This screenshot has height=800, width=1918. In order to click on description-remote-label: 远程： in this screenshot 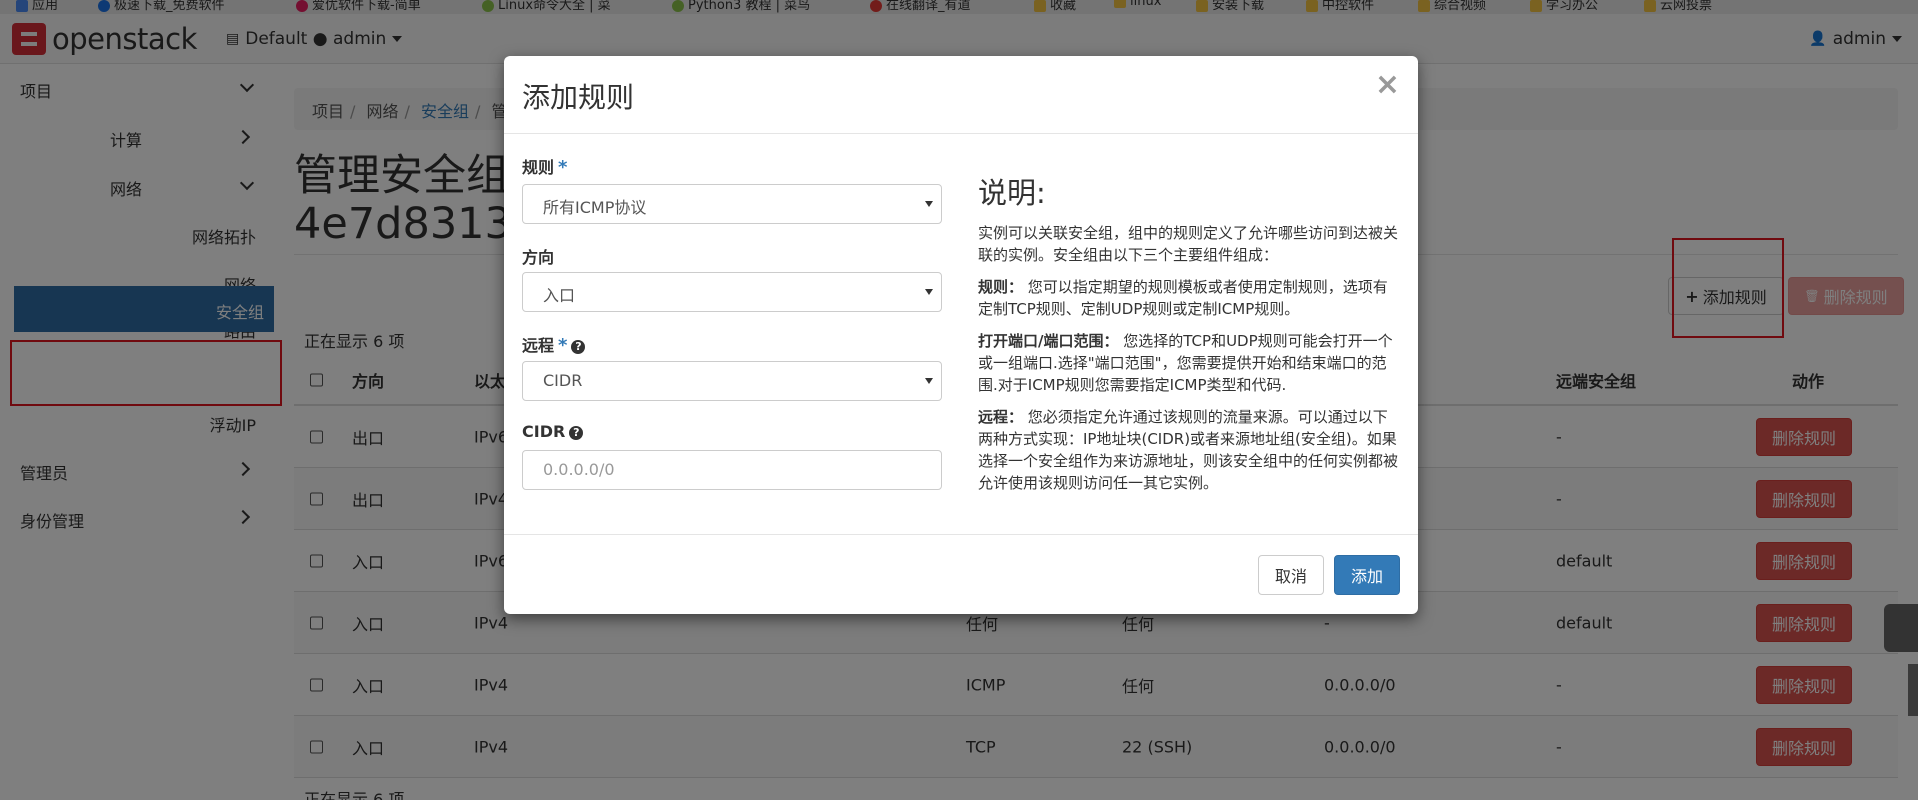, I will do `click(1001, 417)`.